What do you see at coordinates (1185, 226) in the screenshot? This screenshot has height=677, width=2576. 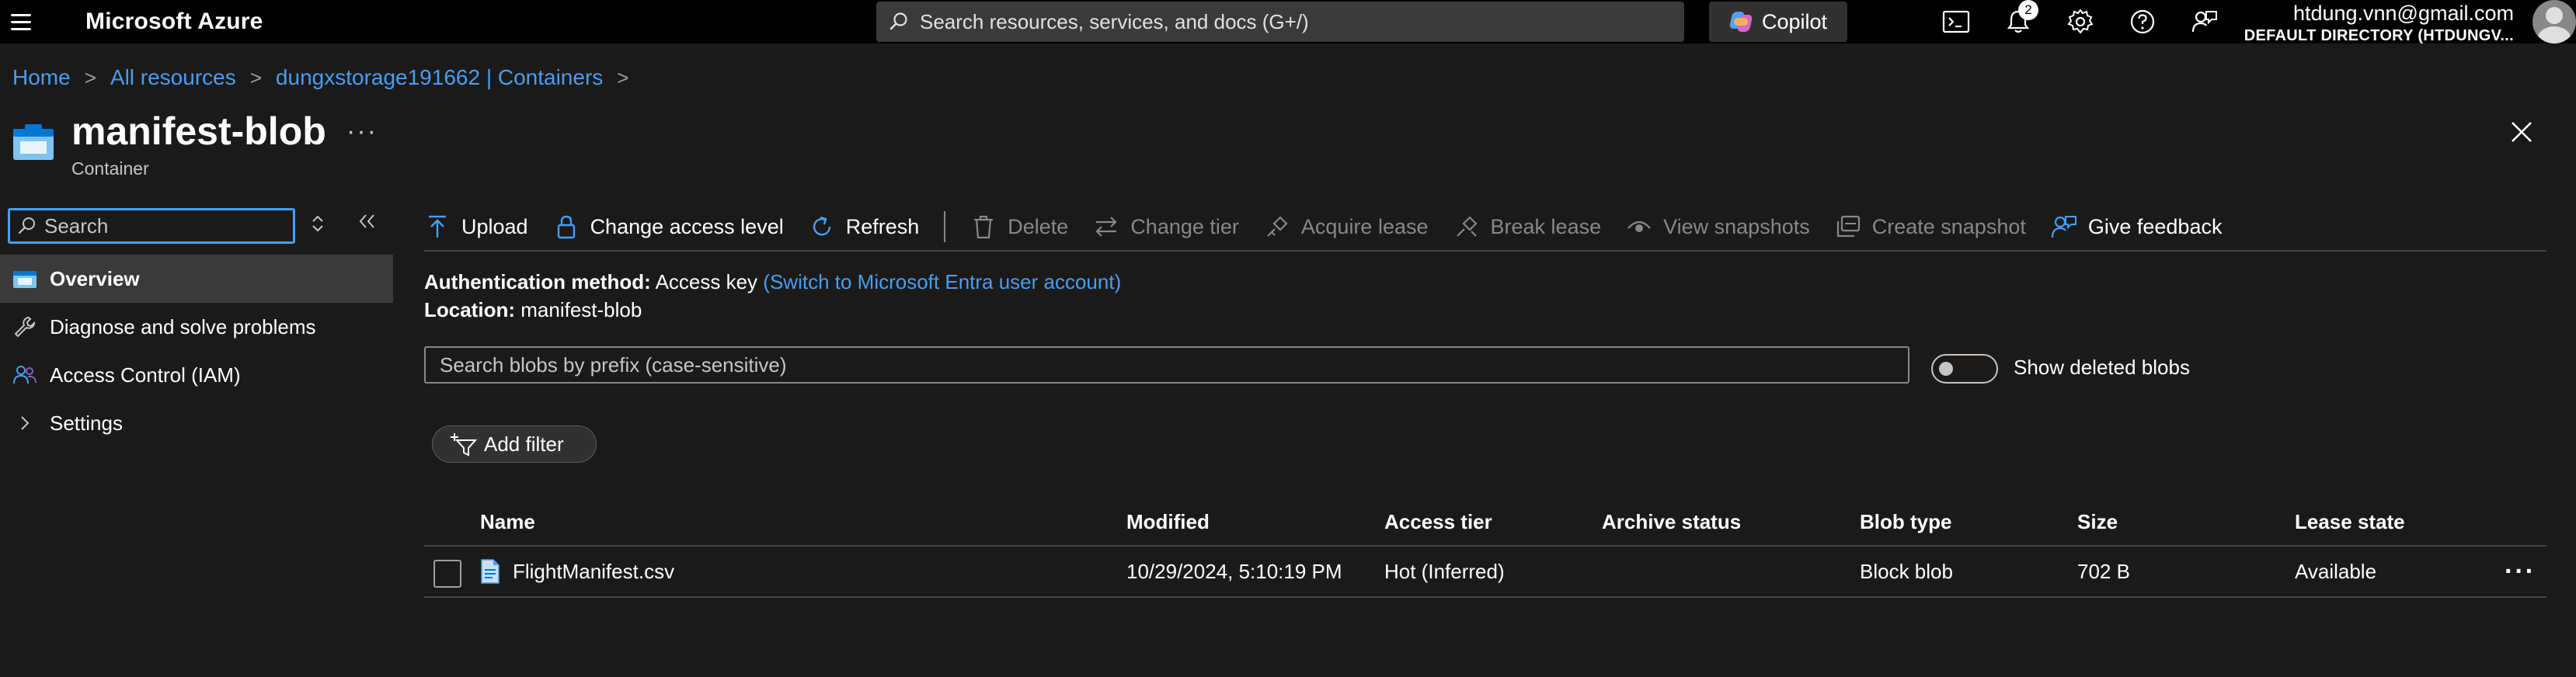 I see `change-tier-label: Change tier` at bounding box center [1185, 226].